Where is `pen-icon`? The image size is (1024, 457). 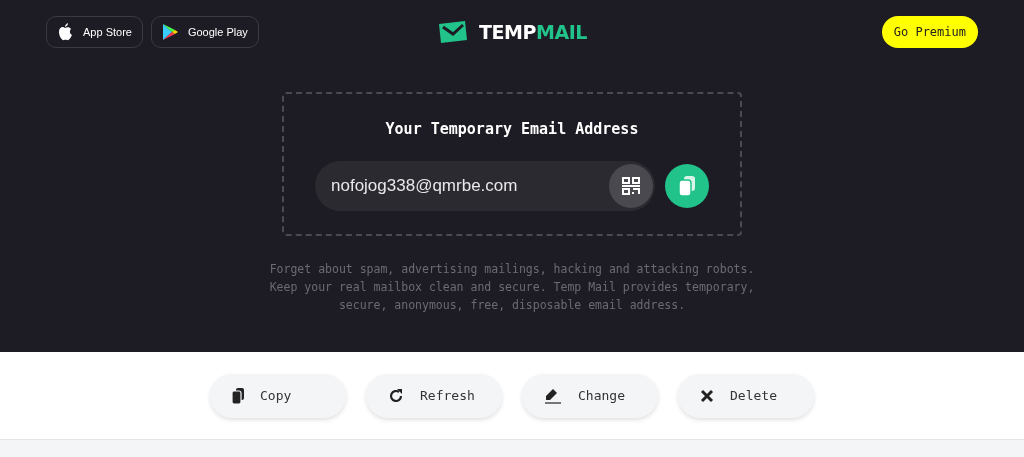
pen-icon is located at coordinates (553, 395).